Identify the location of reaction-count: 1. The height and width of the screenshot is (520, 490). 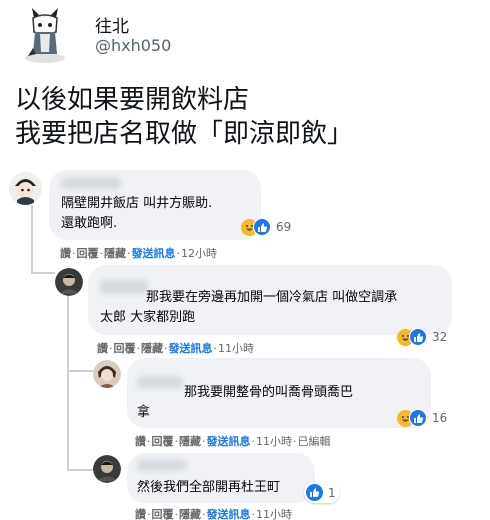
(332, 492).